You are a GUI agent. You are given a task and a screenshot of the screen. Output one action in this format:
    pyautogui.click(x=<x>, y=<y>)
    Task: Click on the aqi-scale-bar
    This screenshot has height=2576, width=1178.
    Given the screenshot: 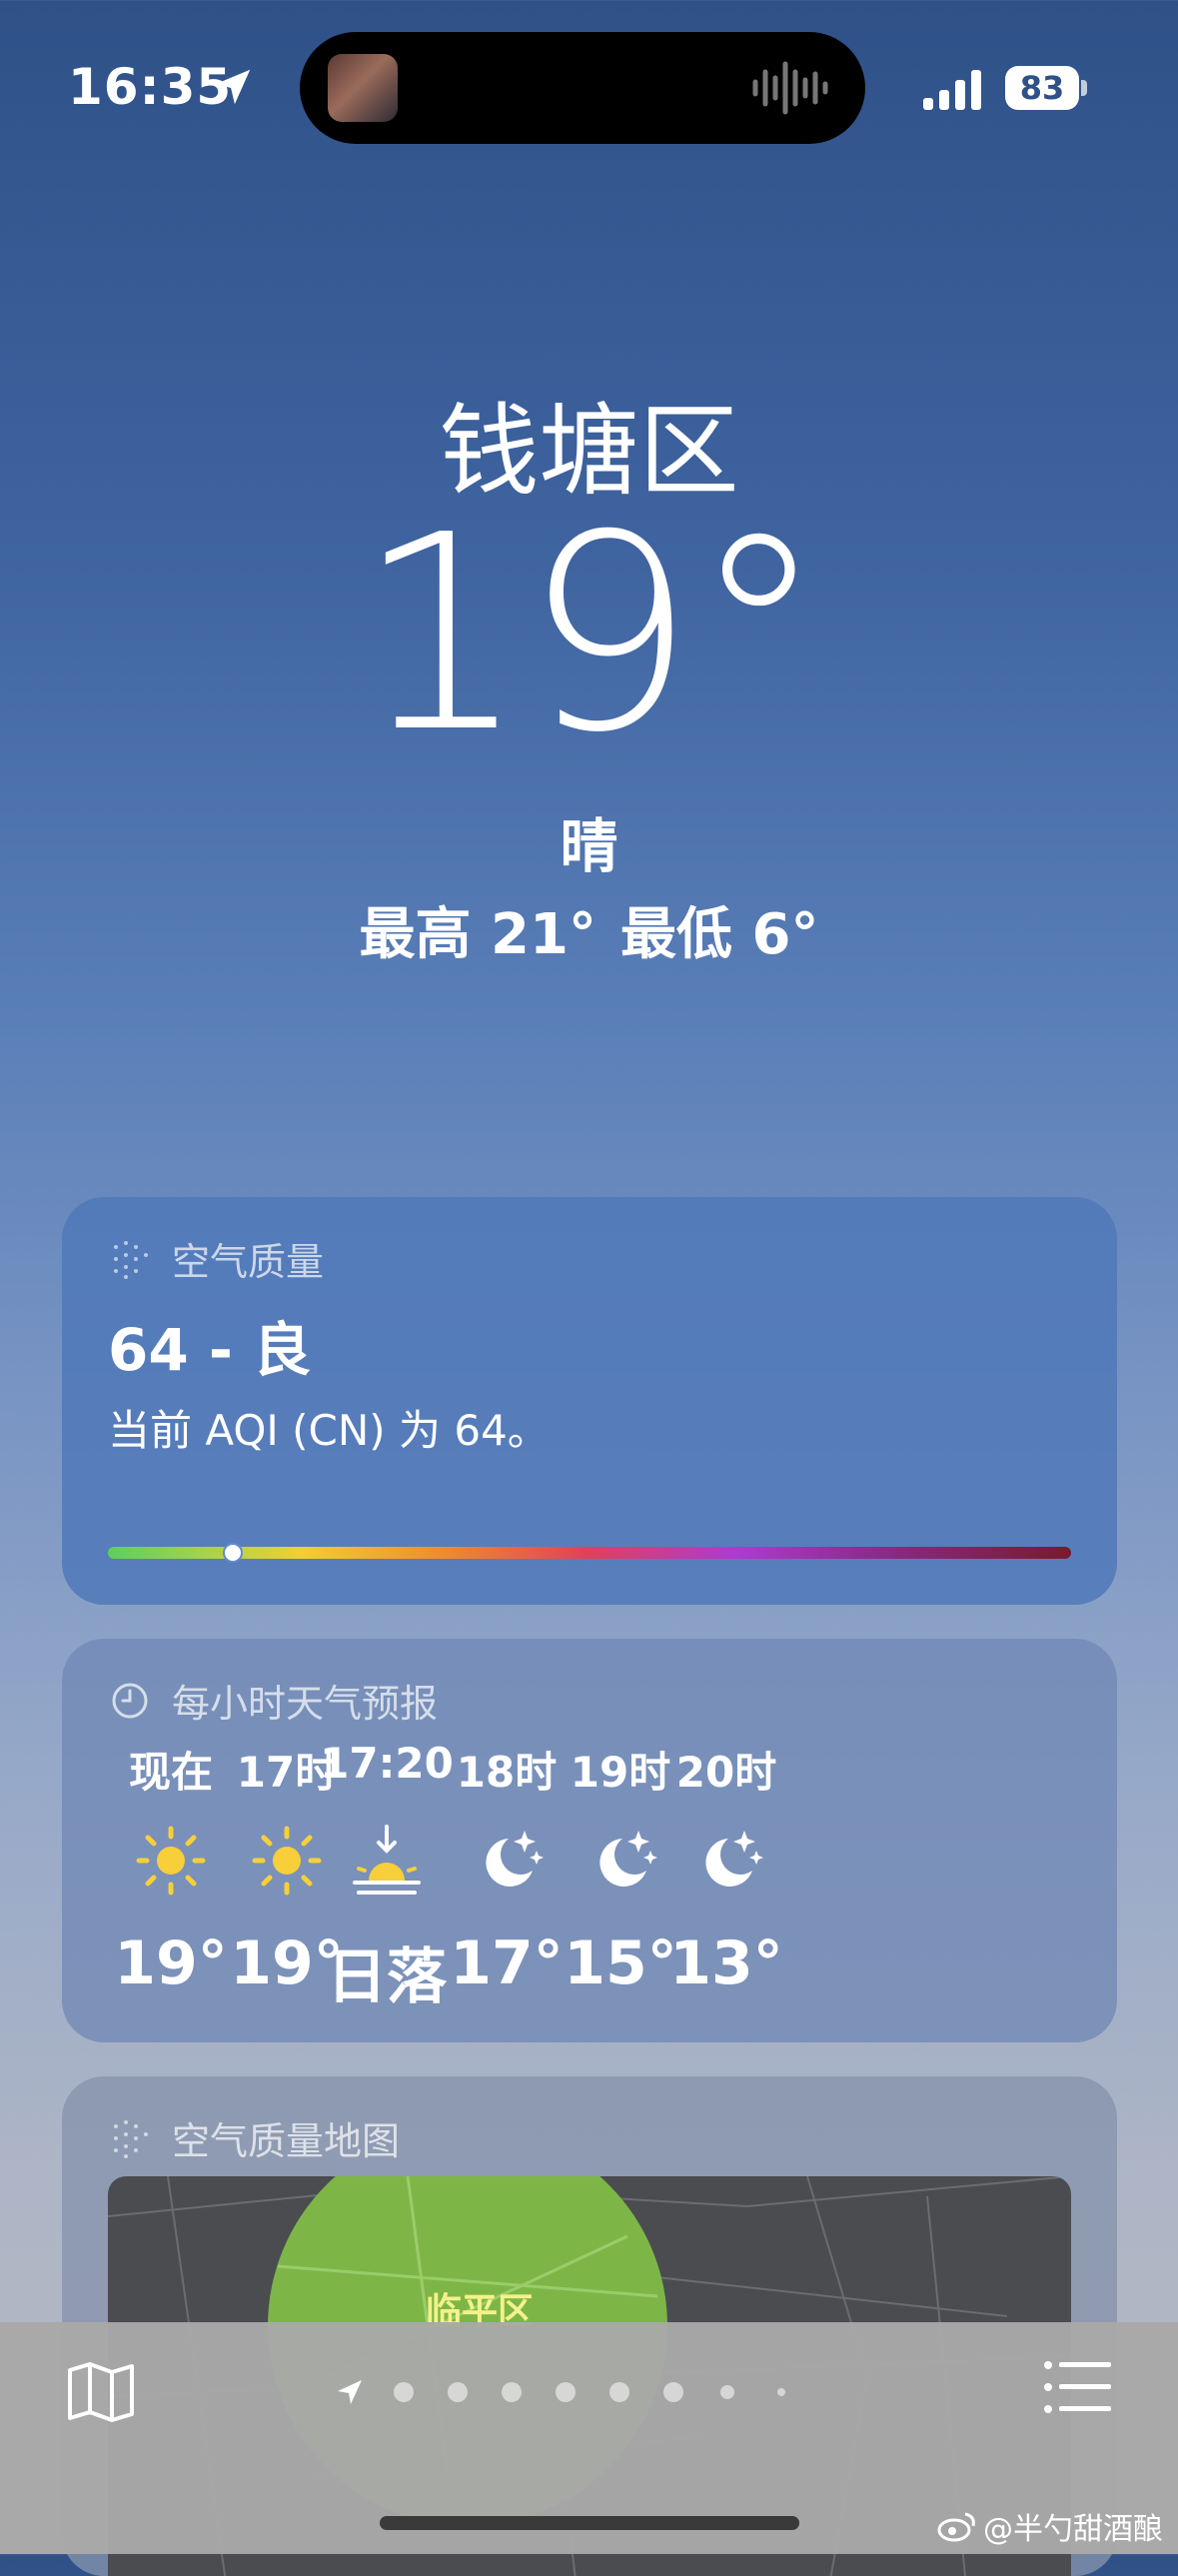 What is the action you would take?
    pyautogui.click(x=589, y=1553)
    